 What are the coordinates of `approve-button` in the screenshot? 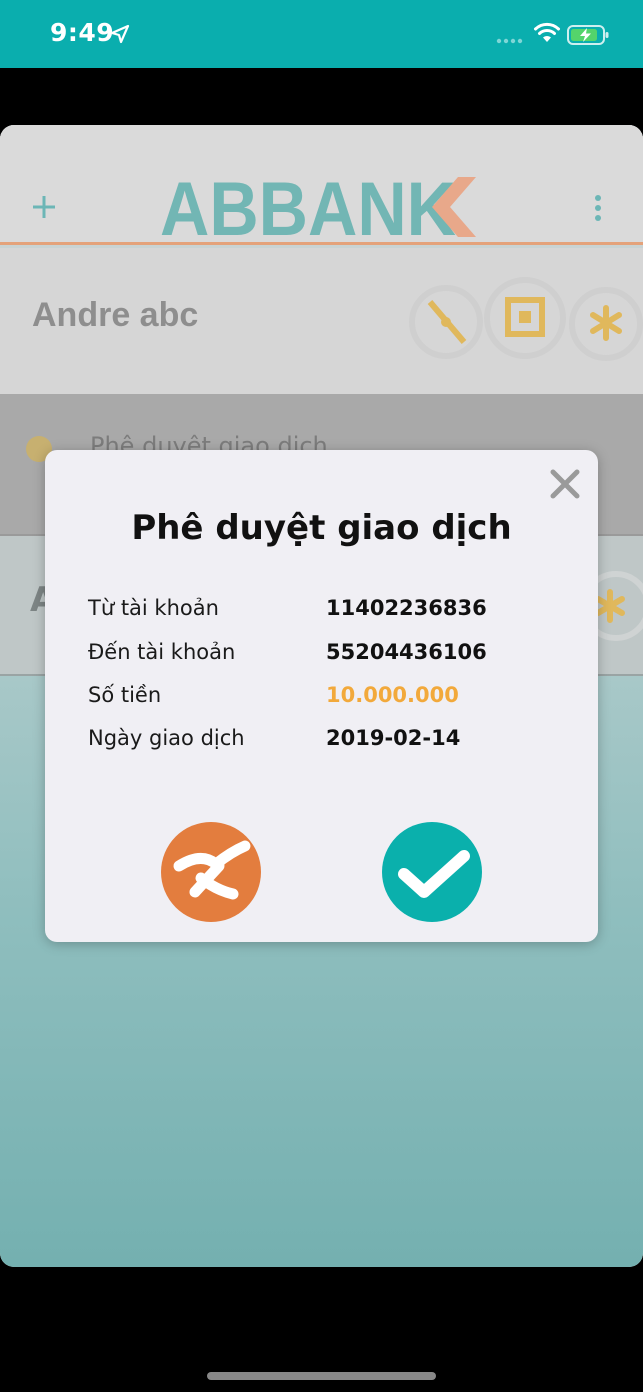 It's located at (432, 872).